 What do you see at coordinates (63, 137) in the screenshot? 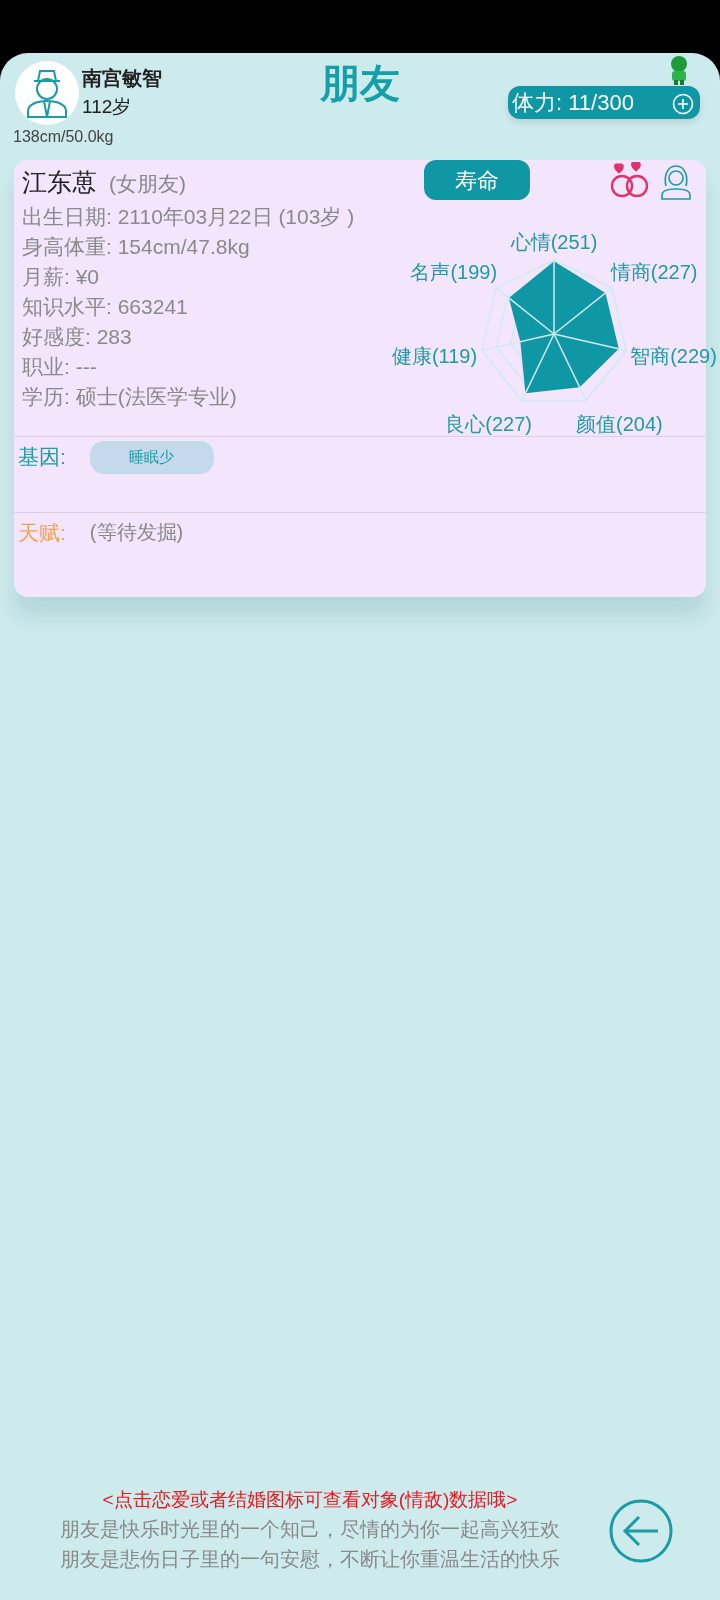
I see `player-body: 138cm/50.0kg` at bounding box center [63, 137].